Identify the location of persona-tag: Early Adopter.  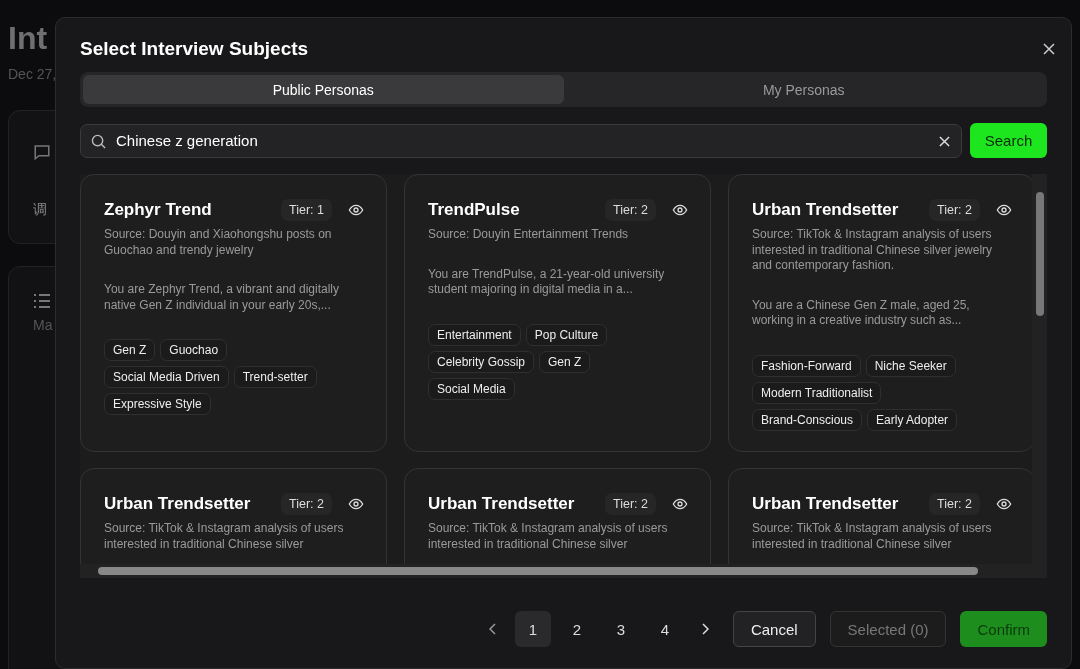
(912, 419).